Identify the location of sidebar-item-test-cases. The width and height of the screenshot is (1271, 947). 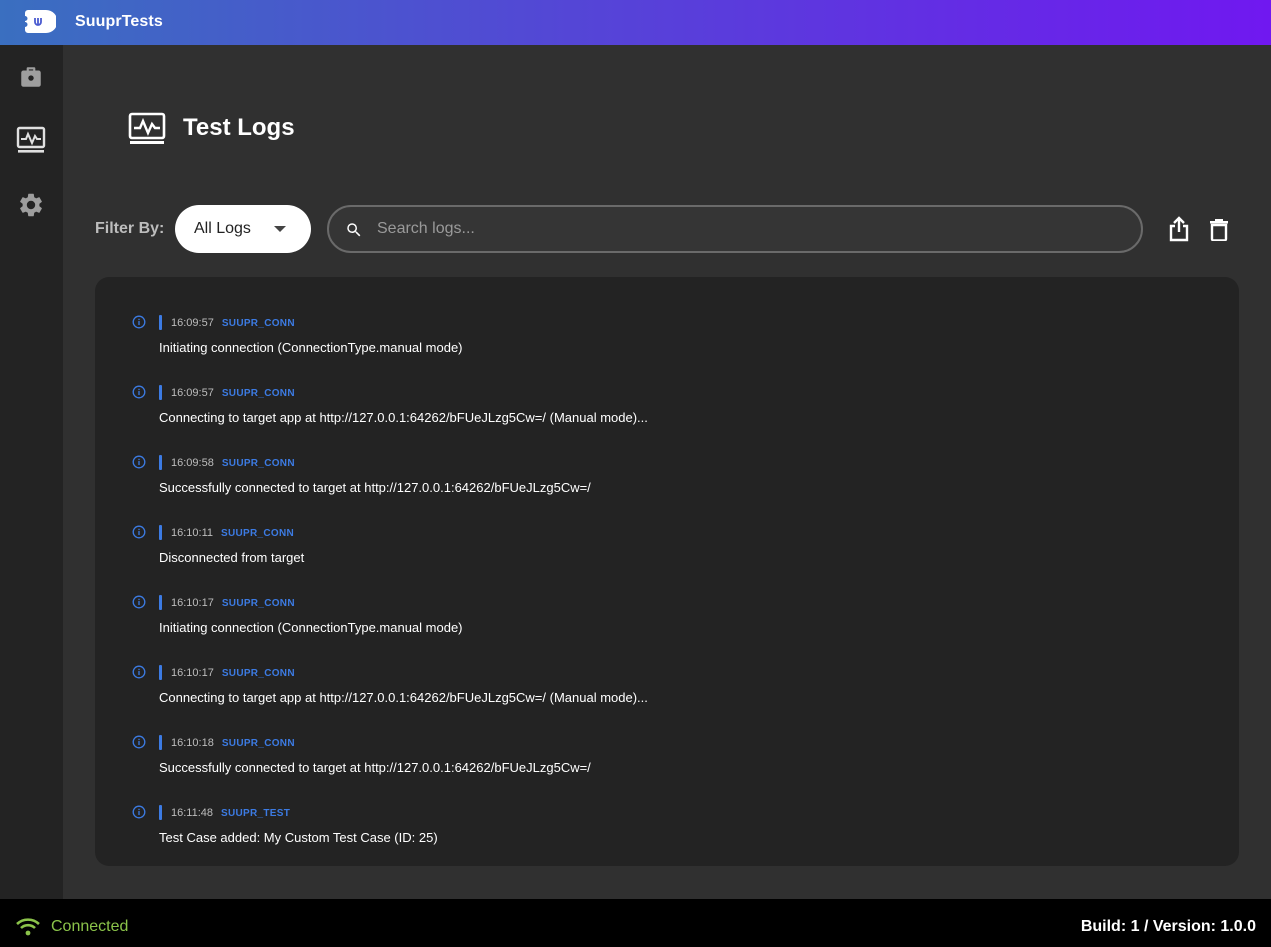
(31, 77).